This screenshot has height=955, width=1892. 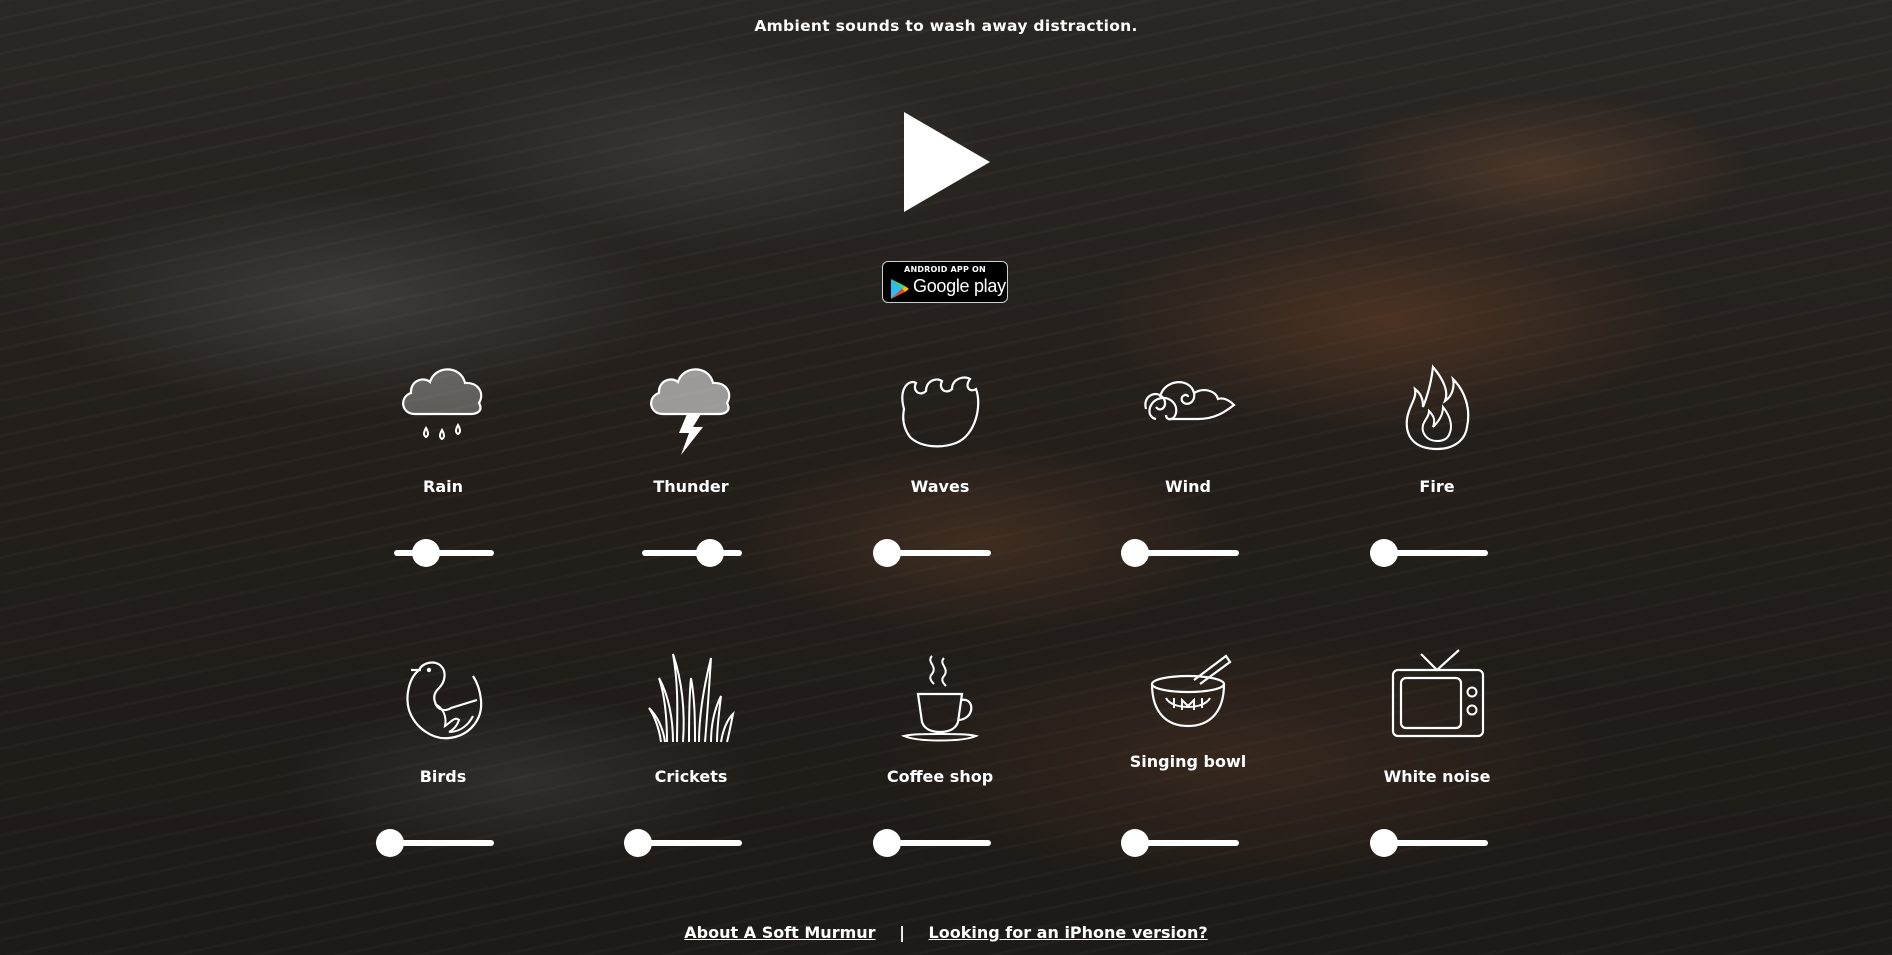 What do you see at coordinates (444, 700) in the screenshot?
I see `bird-icon` at bounding box center [444, 700].